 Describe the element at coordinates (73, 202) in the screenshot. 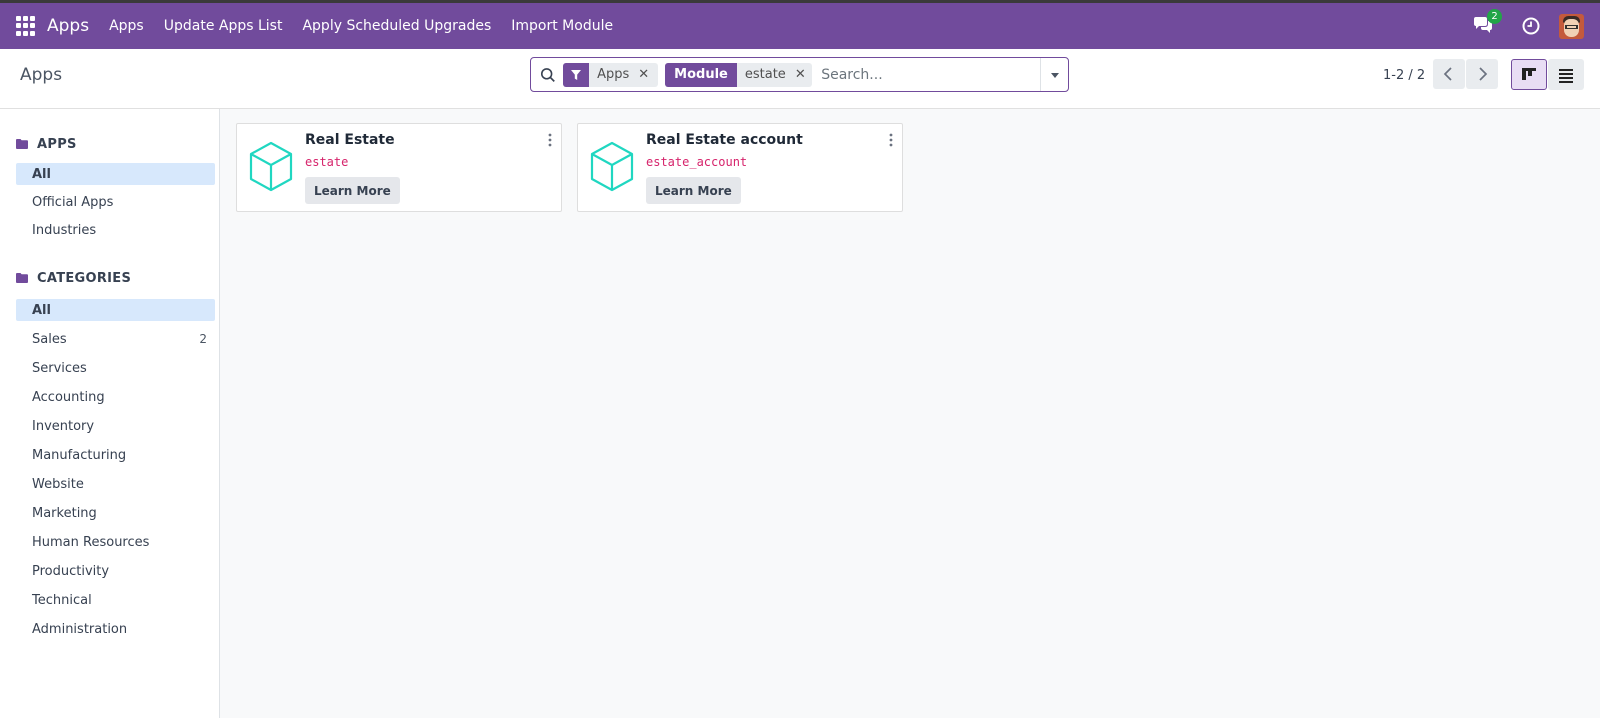

I see `sidebar-item-label: Official Apps` at that location.